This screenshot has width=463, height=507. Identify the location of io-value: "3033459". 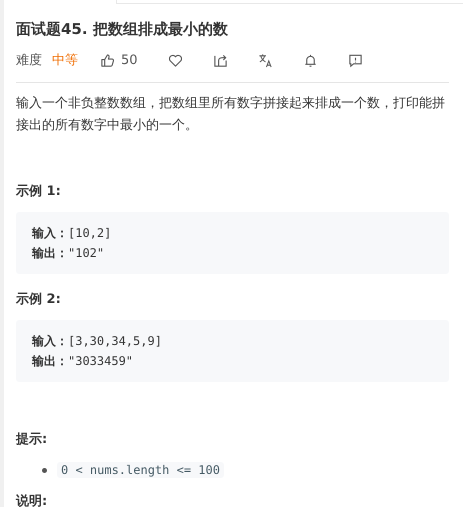
(101, 361).